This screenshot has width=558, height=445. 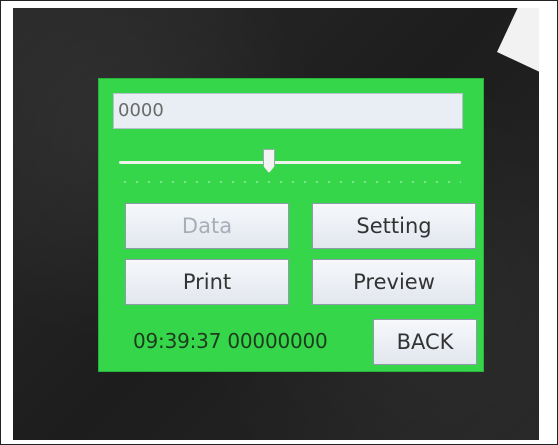 What do you see at coordinates (394, 282) in the screenshot?
I see `preview-button: Preview` at bounding box center [394, 282].